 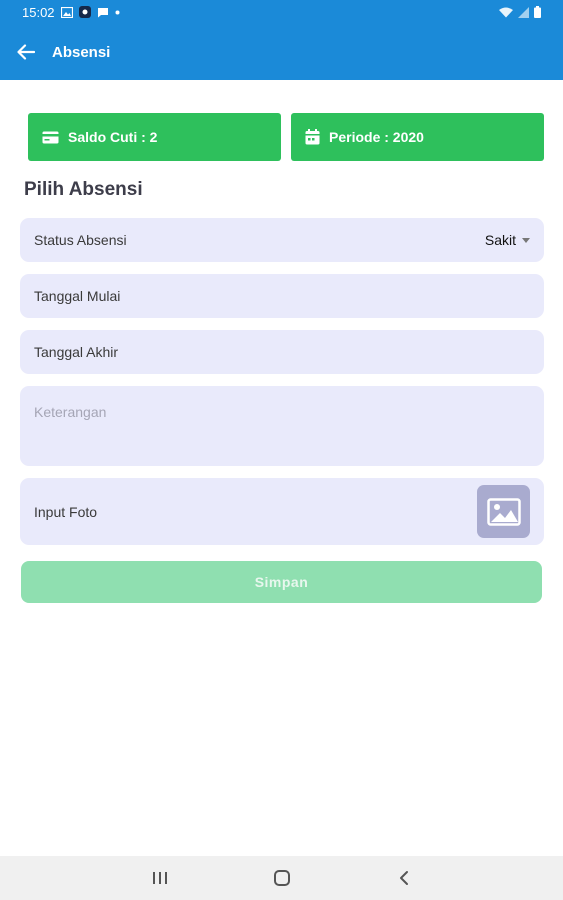 I want to click on status-dropdown-value: Sakit, so click(x=500, y=240).